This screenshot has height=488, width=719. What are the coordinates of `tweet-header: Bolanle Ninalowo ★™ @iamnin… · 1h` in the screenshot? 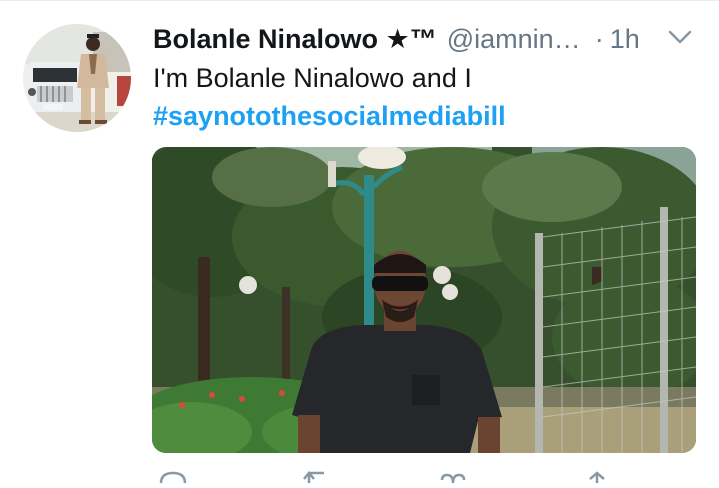 It's located at (425, 39).